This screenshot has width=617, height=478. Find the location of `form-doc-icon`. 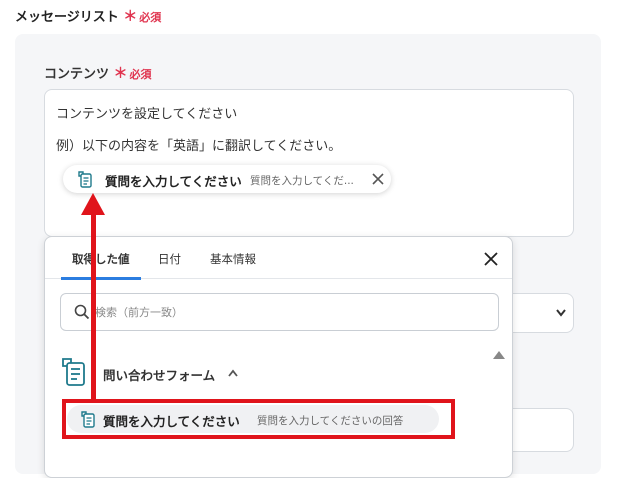

form-doc-icon is located at coordinates (85, 179).